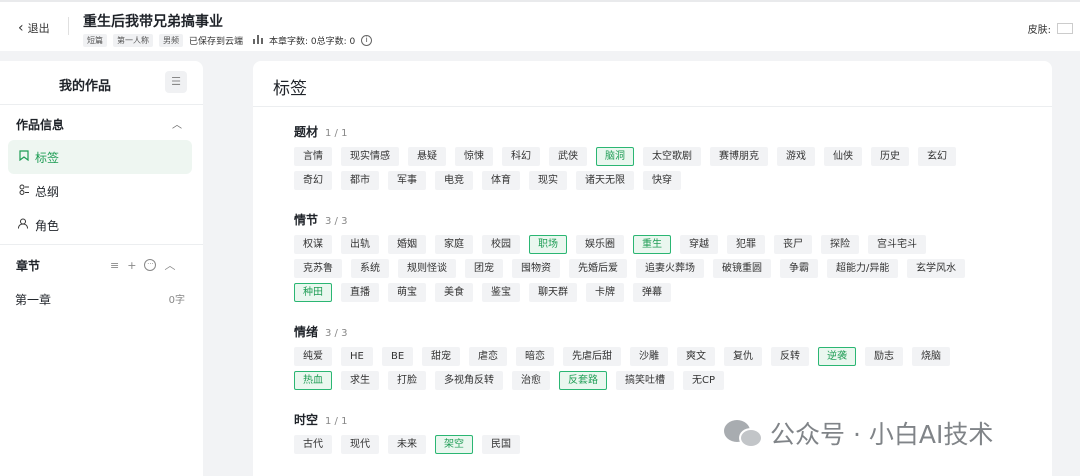  Describe the element at coordinates (696, 356) in the screenshot. I see `tag-chip: 爽文` at that location.